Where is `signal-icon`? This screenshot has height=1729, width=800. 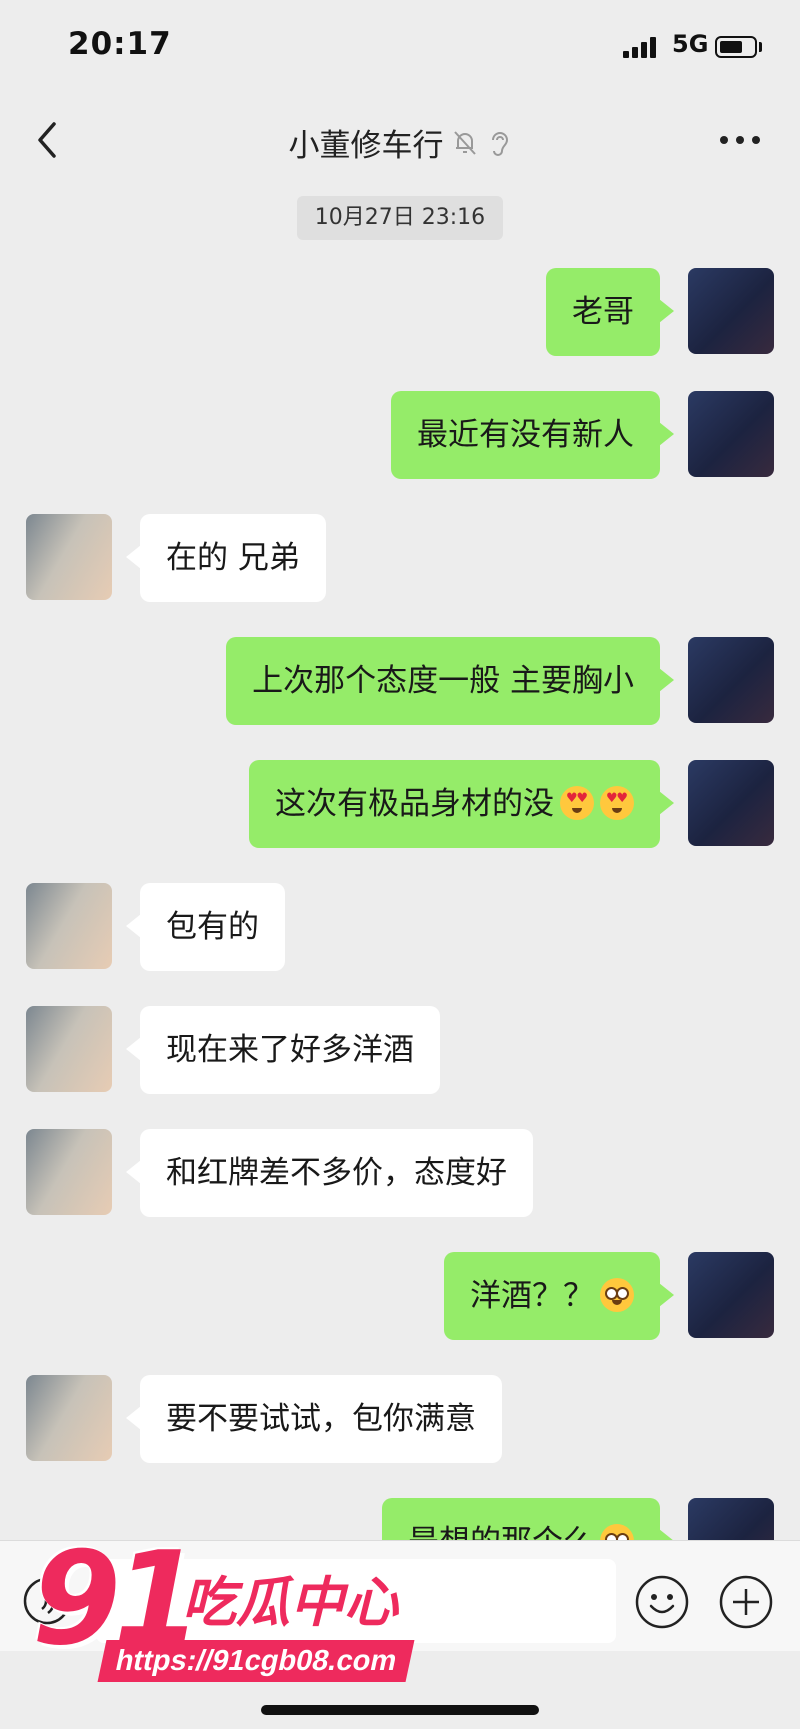 signal-icon is located at coordinates (643, 47).